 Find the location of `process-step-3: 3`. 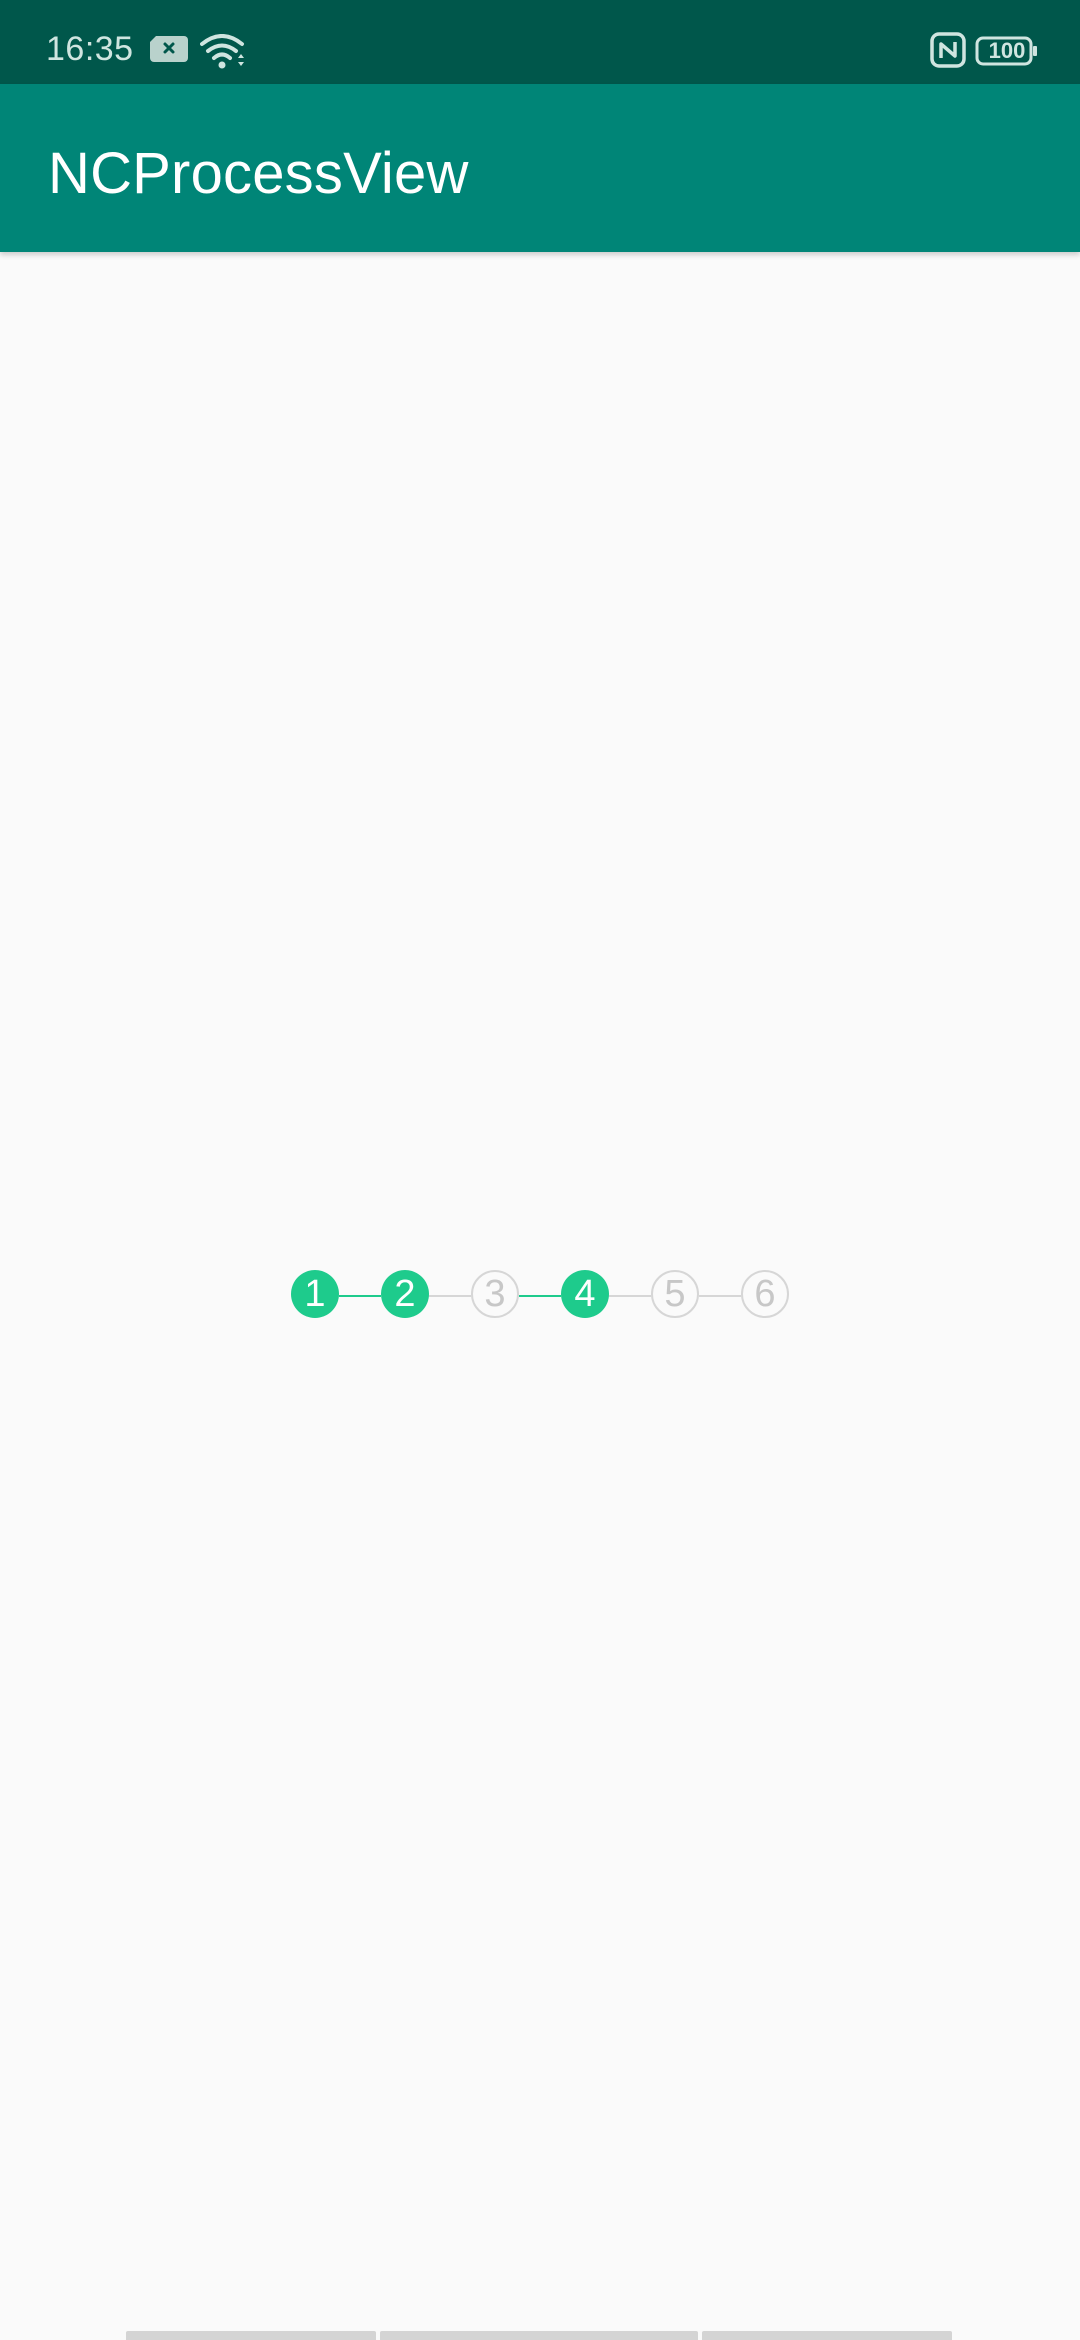

process-step-3: 3 is located at coordinates (495, 1294).